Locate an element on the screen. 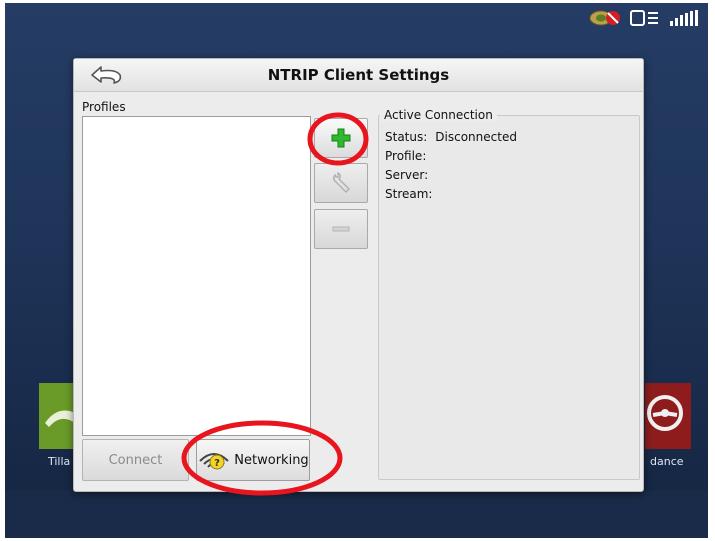 The image size is (715, 541). wrench-icon is located at coordinates (341, 182).